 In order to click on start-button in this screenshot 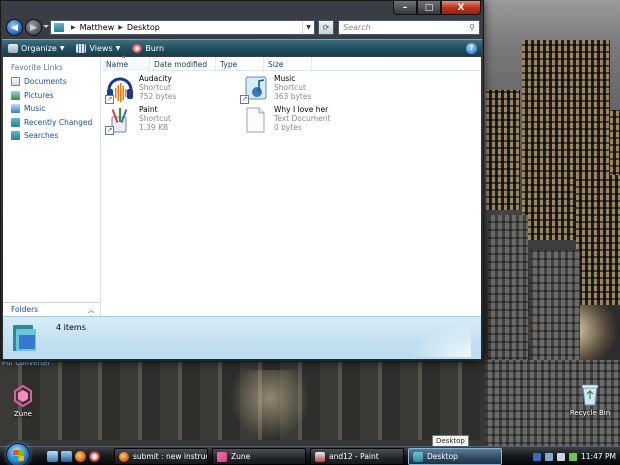, I will do `click(18, 454)`.